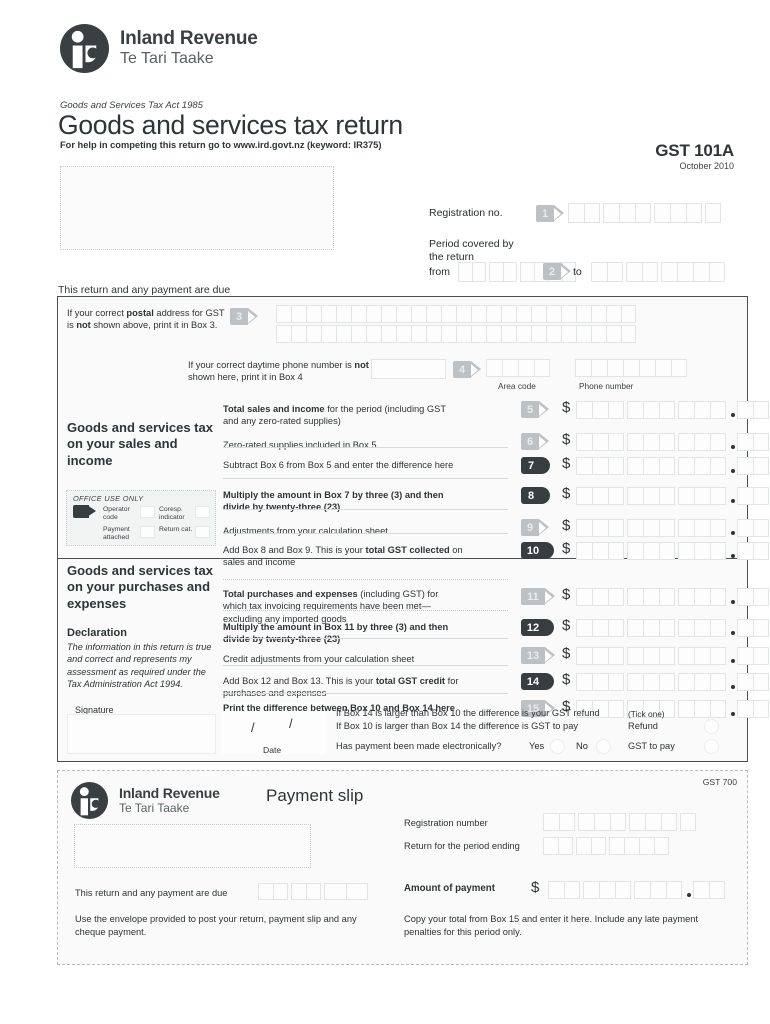 The width and height of the screenshot is (770, 1024). What do you see at coordinates (706, 166) in the screenshot?
I see `form-revision-date: October 2010` at bounding box center [706, 166].